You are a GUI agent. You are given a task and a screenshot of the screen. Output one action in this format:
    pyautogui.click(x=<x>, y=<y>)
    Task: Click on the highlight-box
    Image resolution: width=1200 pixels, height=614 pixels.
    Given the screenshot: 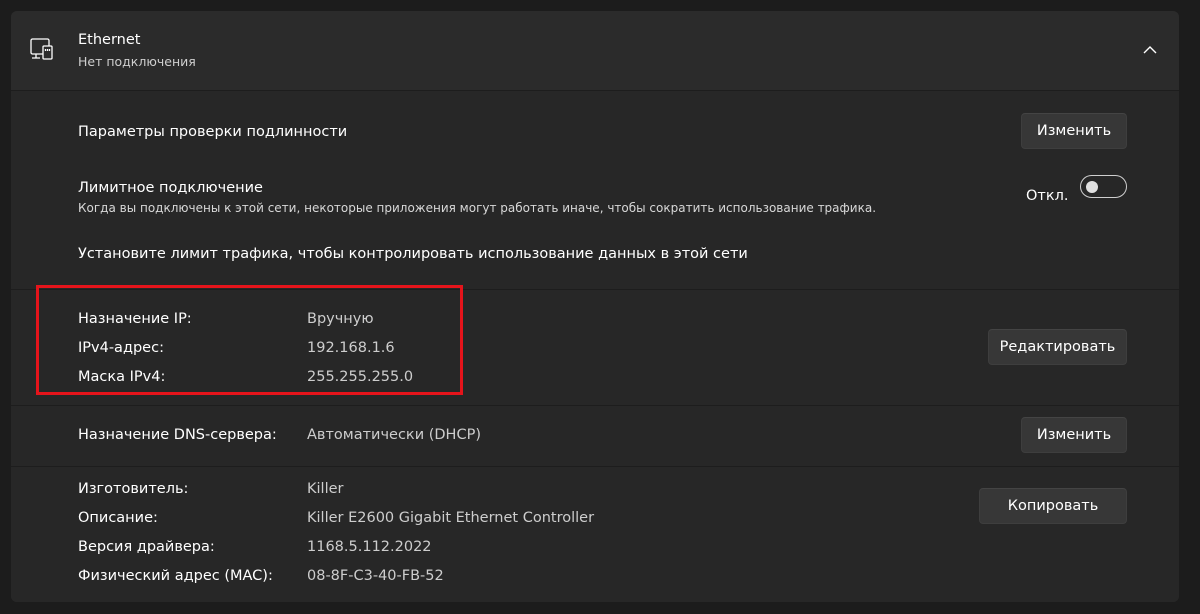 What is the action you would take?
    pyautogui.click(x=249, y=340)
    